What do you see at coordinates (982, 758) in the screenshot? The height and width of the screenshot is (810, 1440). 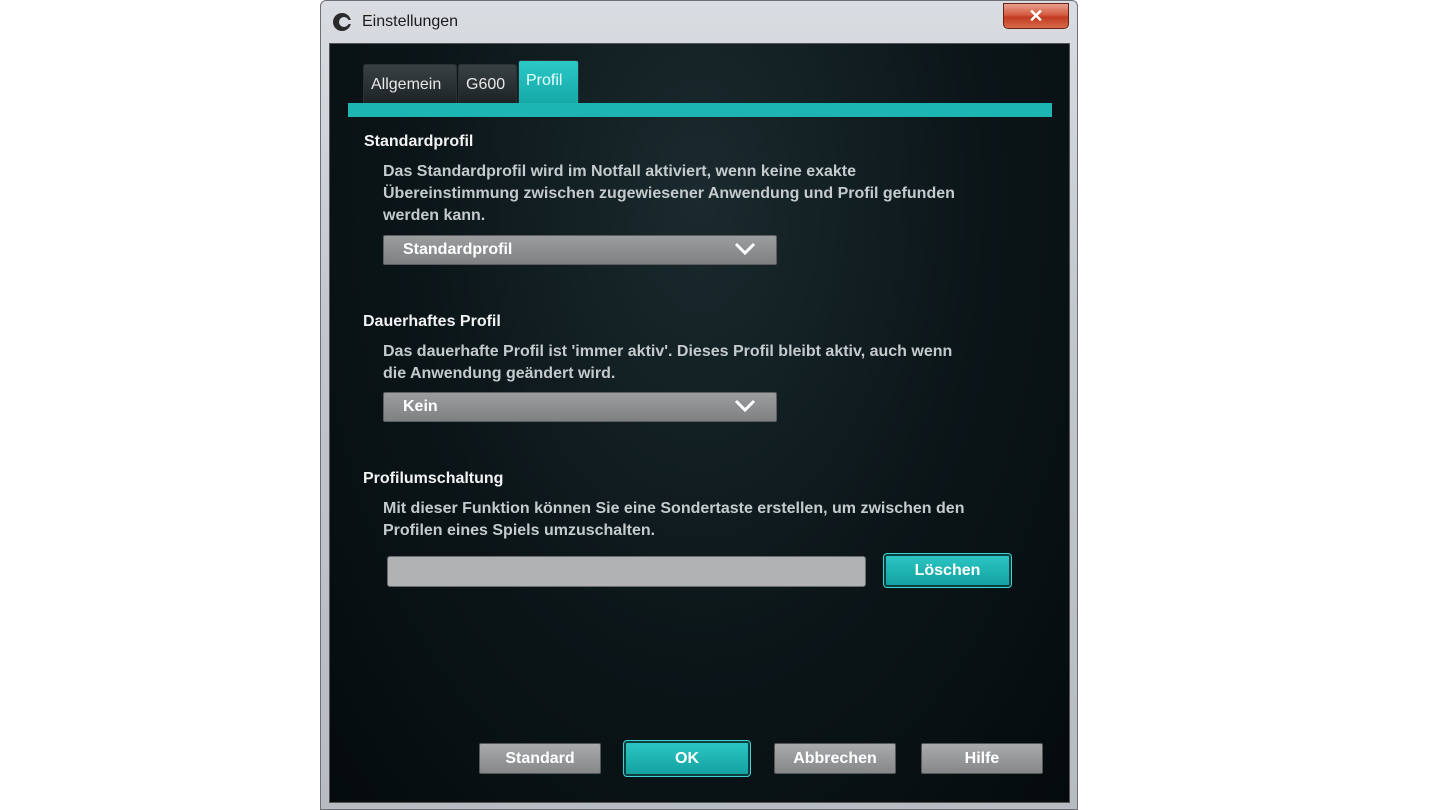 I see `help-button: Hilfe` at bounding box center [982, 758].